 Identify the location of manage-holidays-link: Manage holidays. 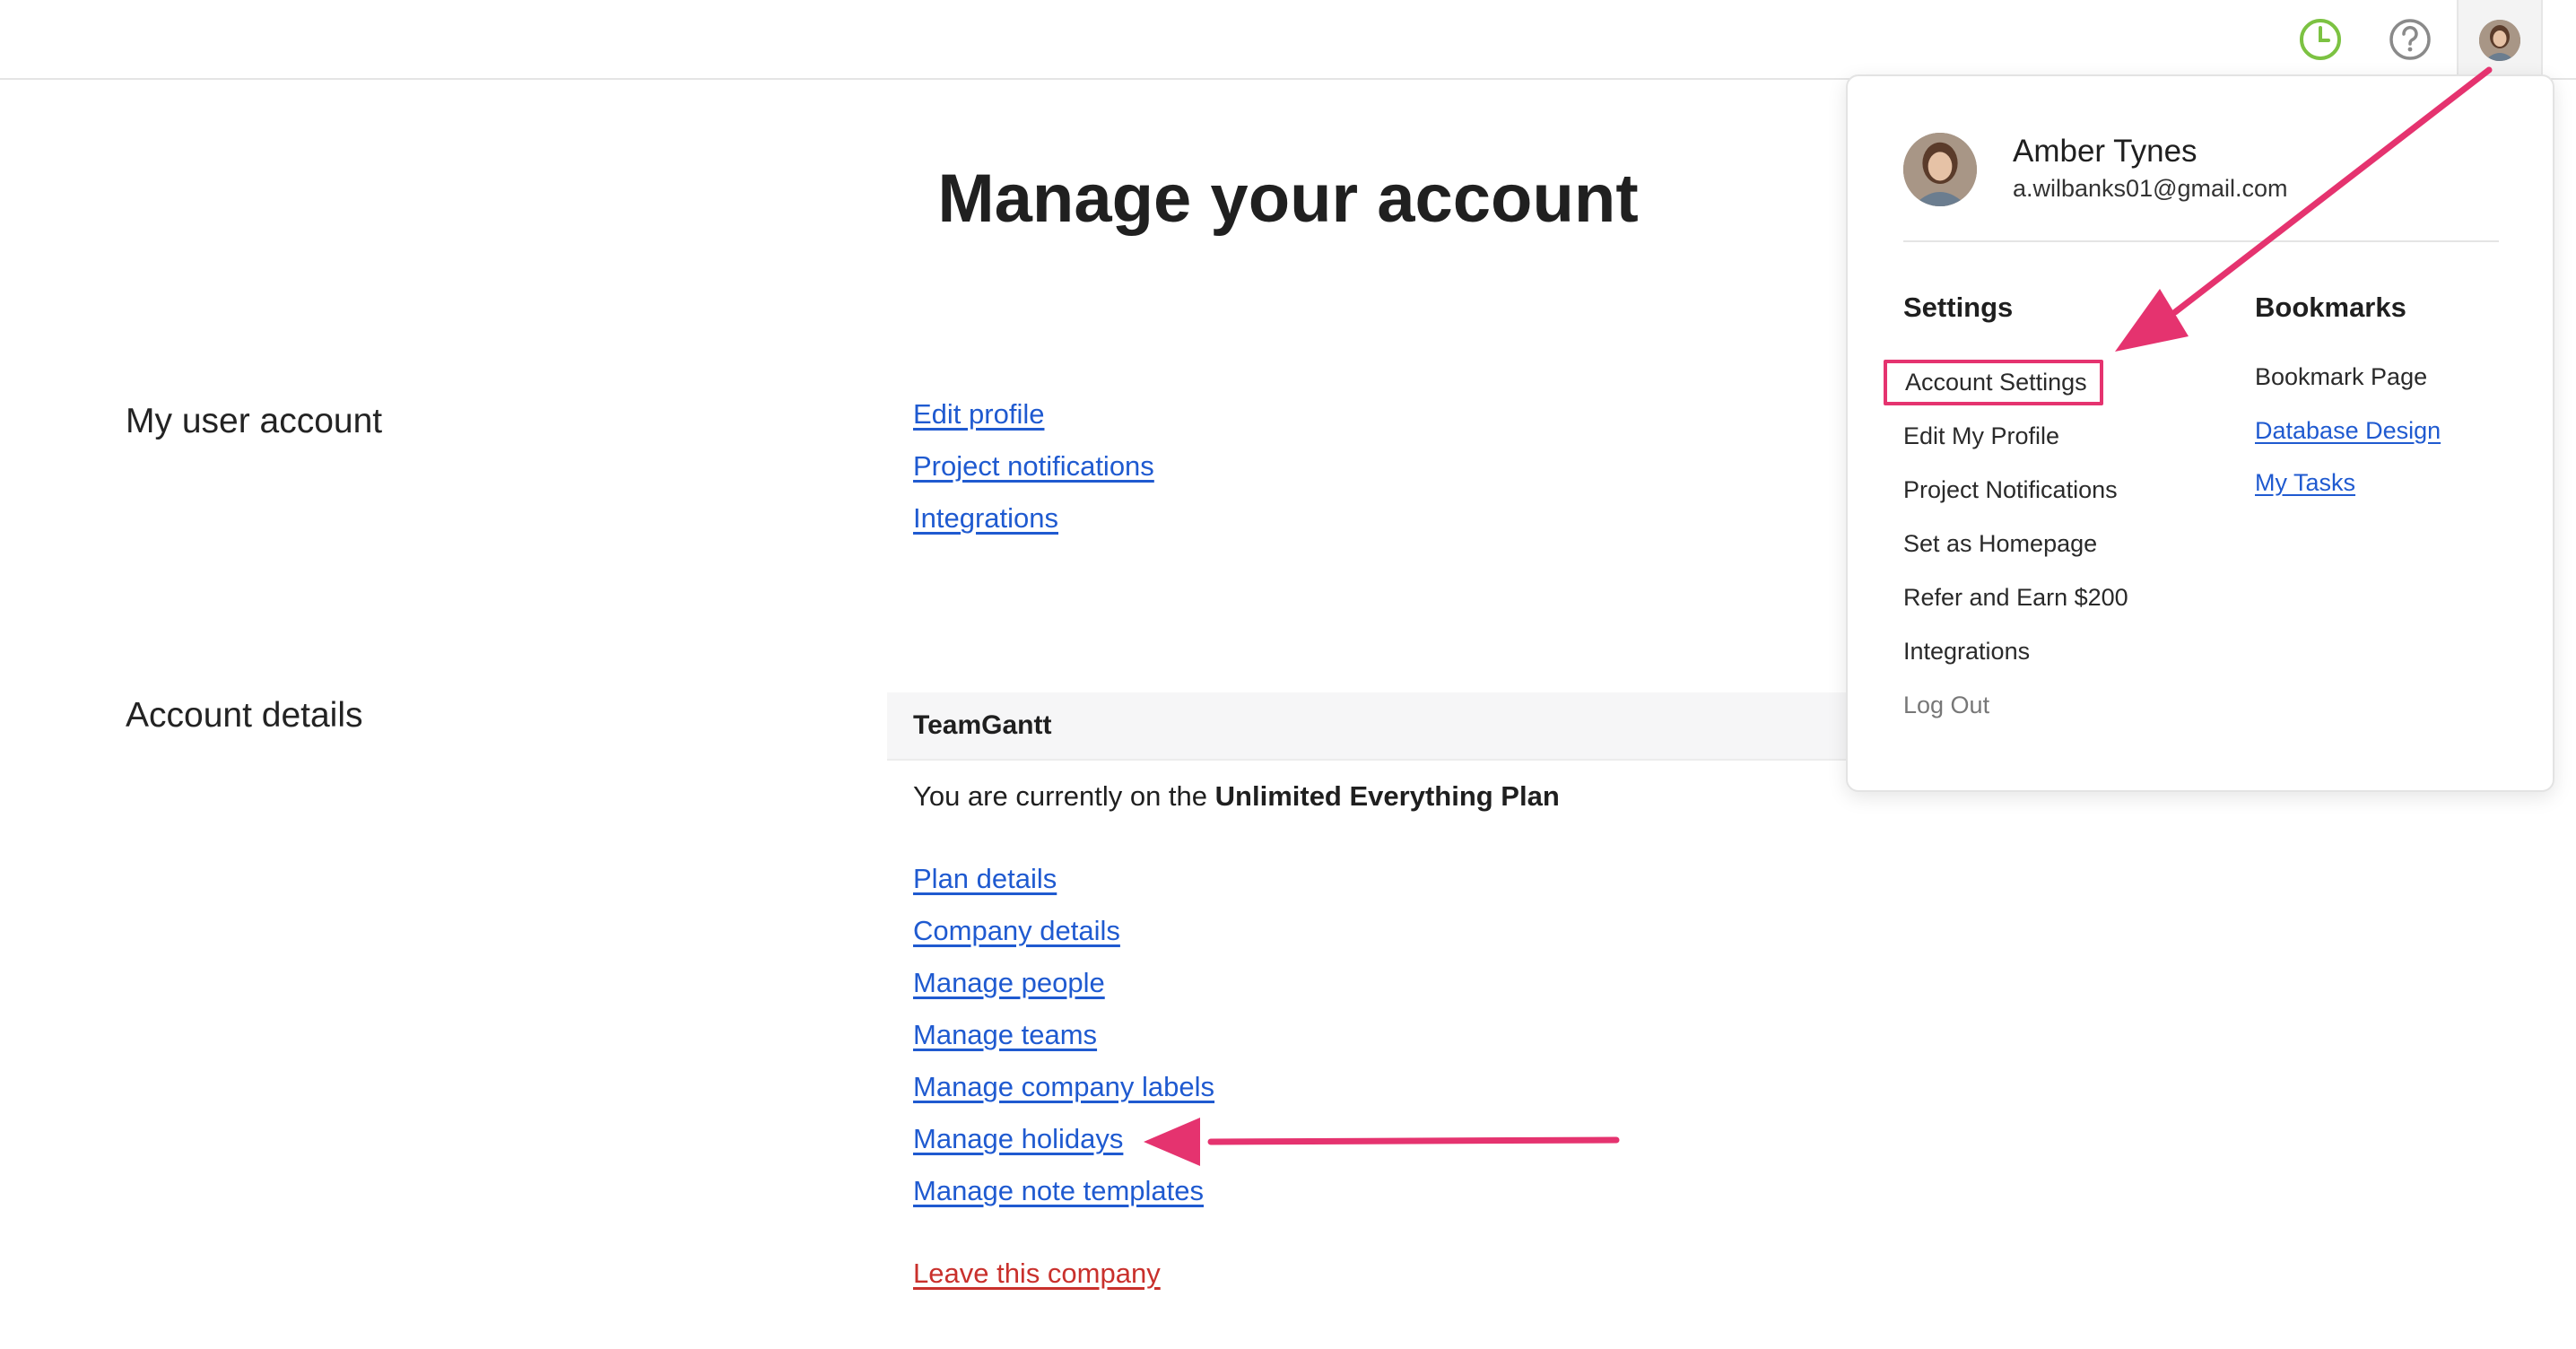
(1018, 1139).